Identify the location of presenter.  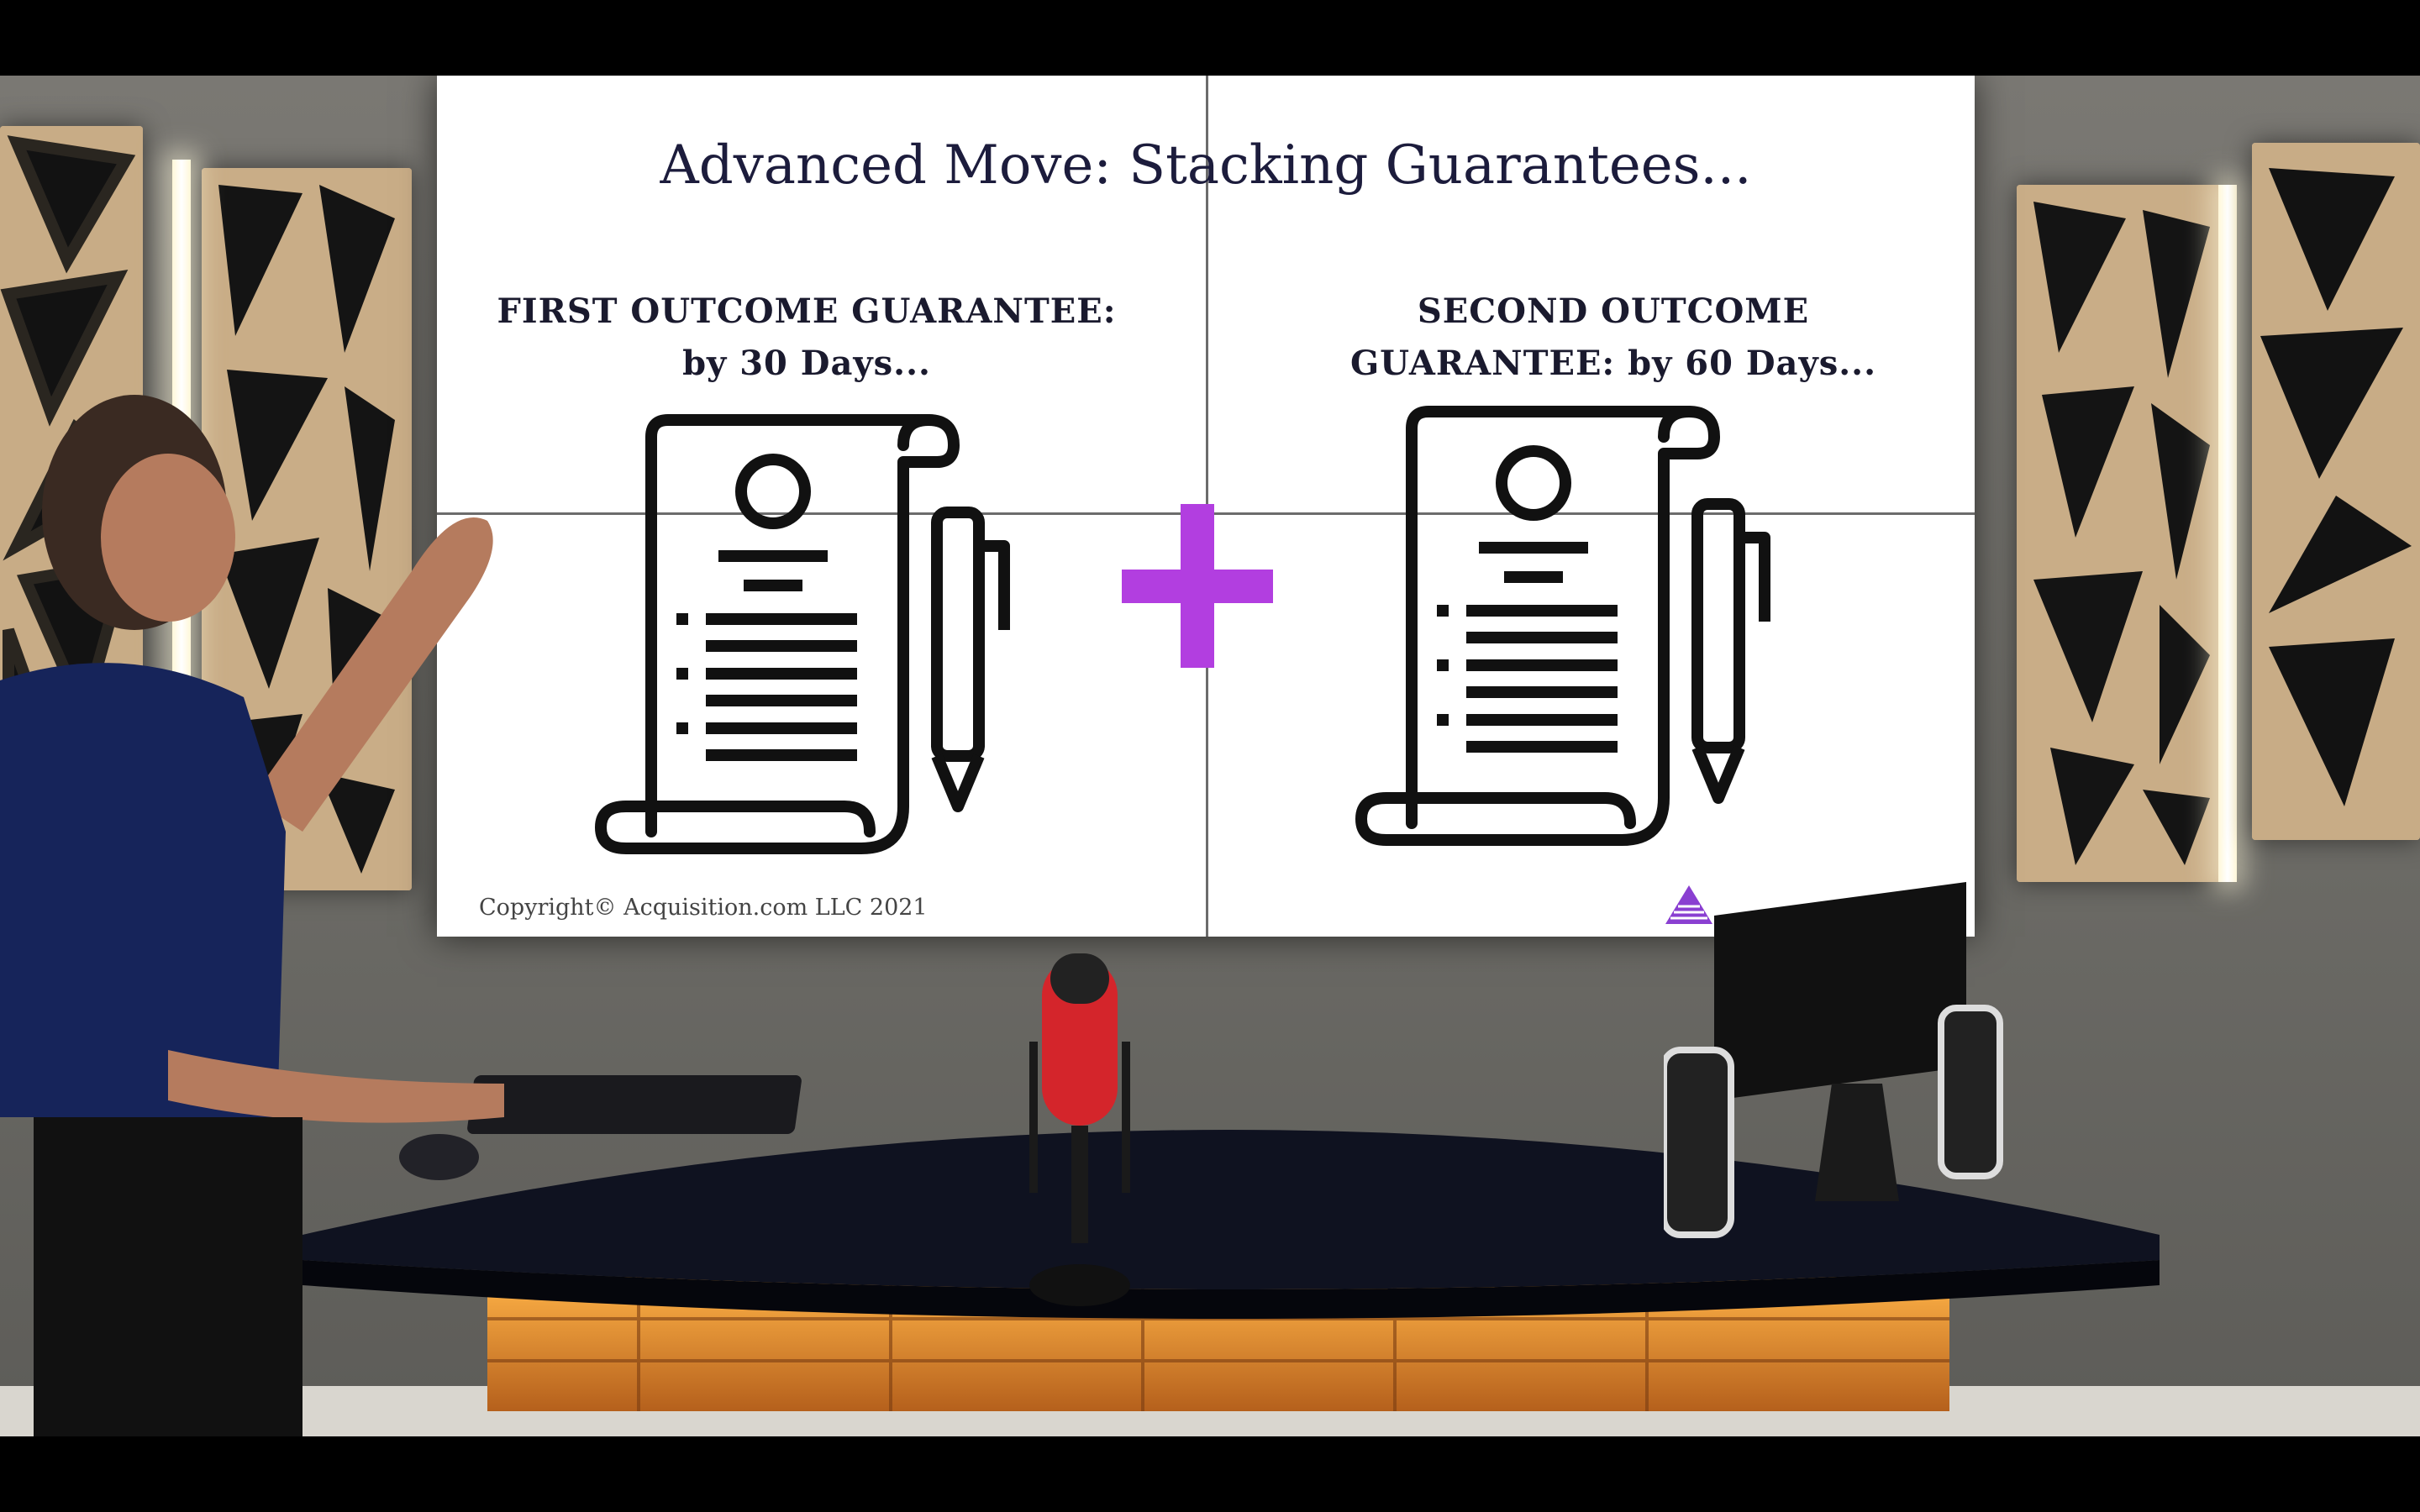
(252, 915).